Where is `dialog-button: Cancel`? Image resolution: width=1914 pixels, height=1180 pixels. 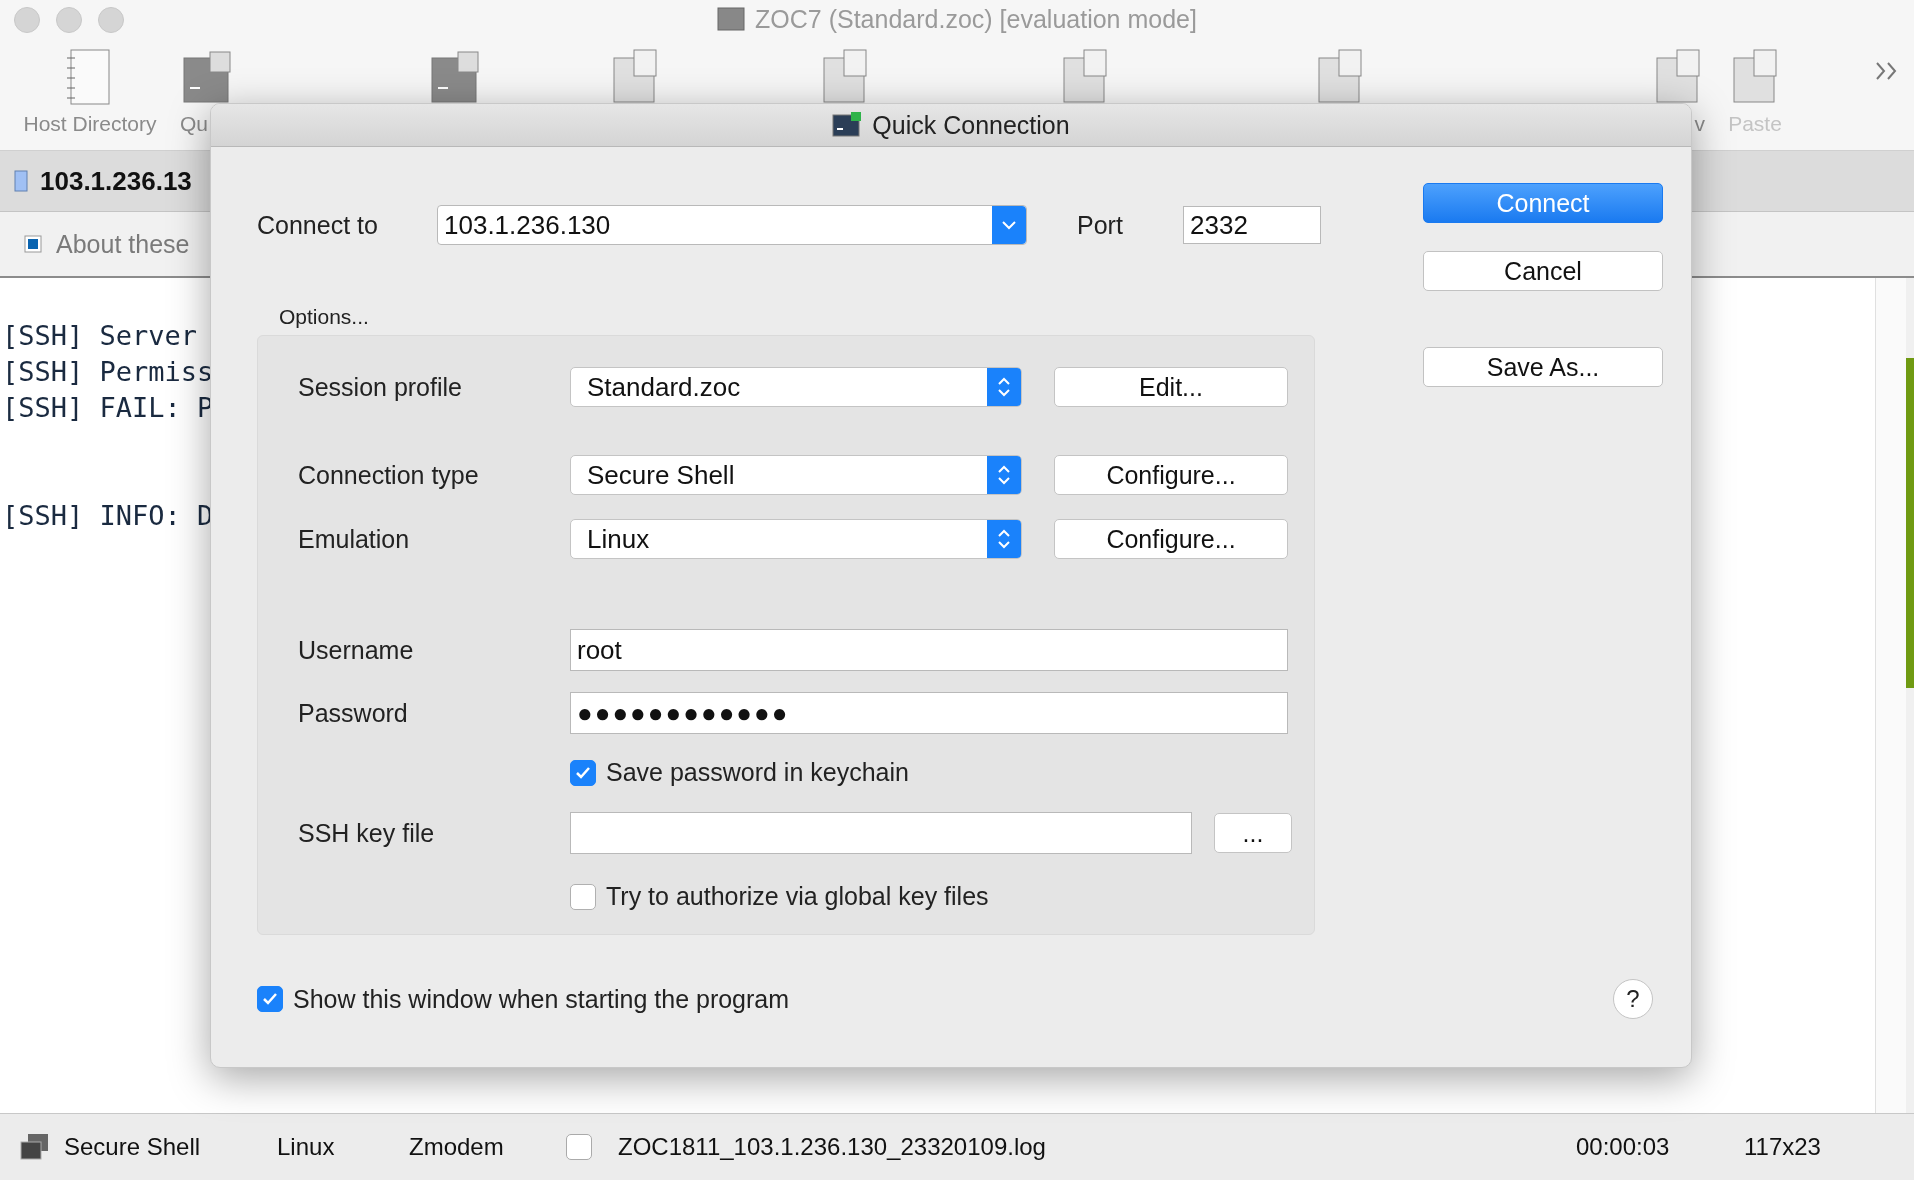
dialog-button: Cancel is located at coordinates (1543, 271).